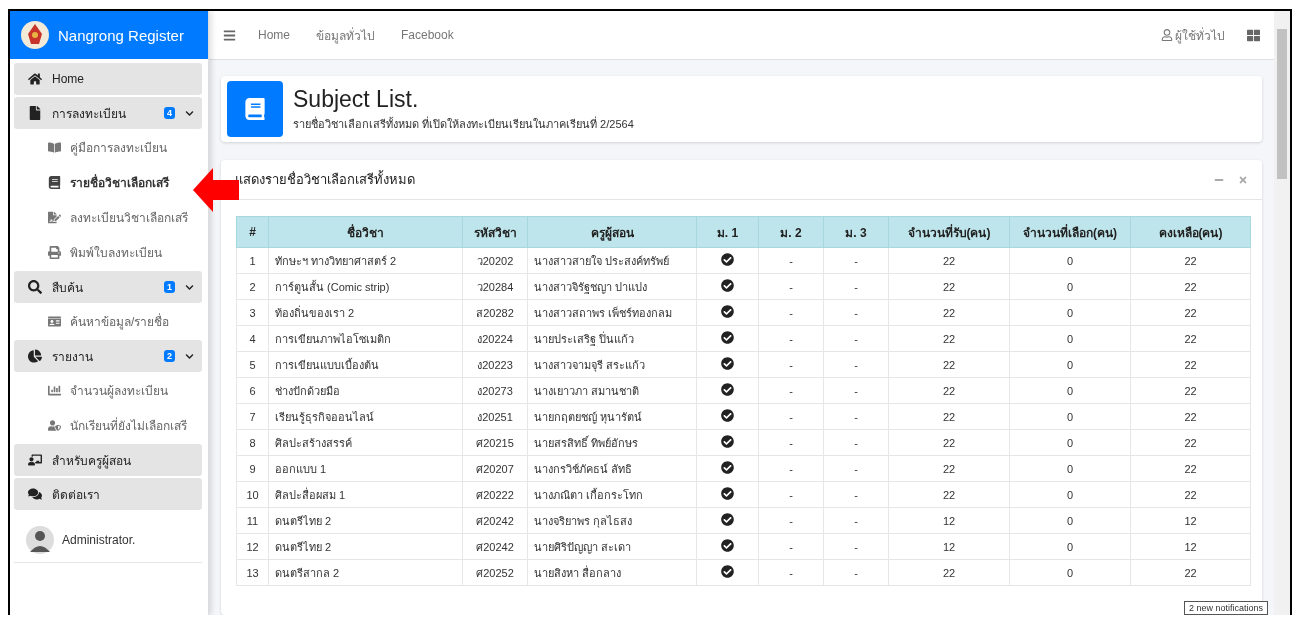 This screenshot has width=1296, height=619. I want to click on sidebar-group: การลงทะเบียน 4, so click(108, 113).